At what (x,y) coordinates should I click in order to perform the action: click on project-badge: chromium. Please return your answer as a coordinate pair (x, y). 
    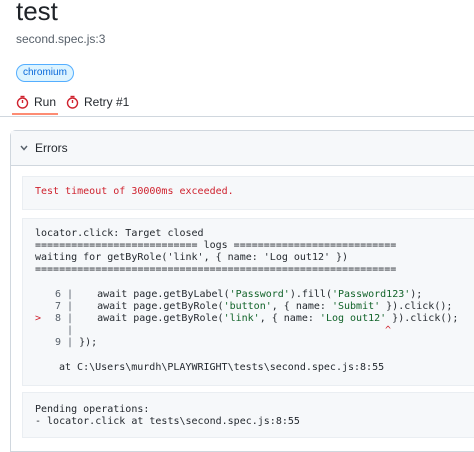
    Looking at the image, I should click on (45, 73).